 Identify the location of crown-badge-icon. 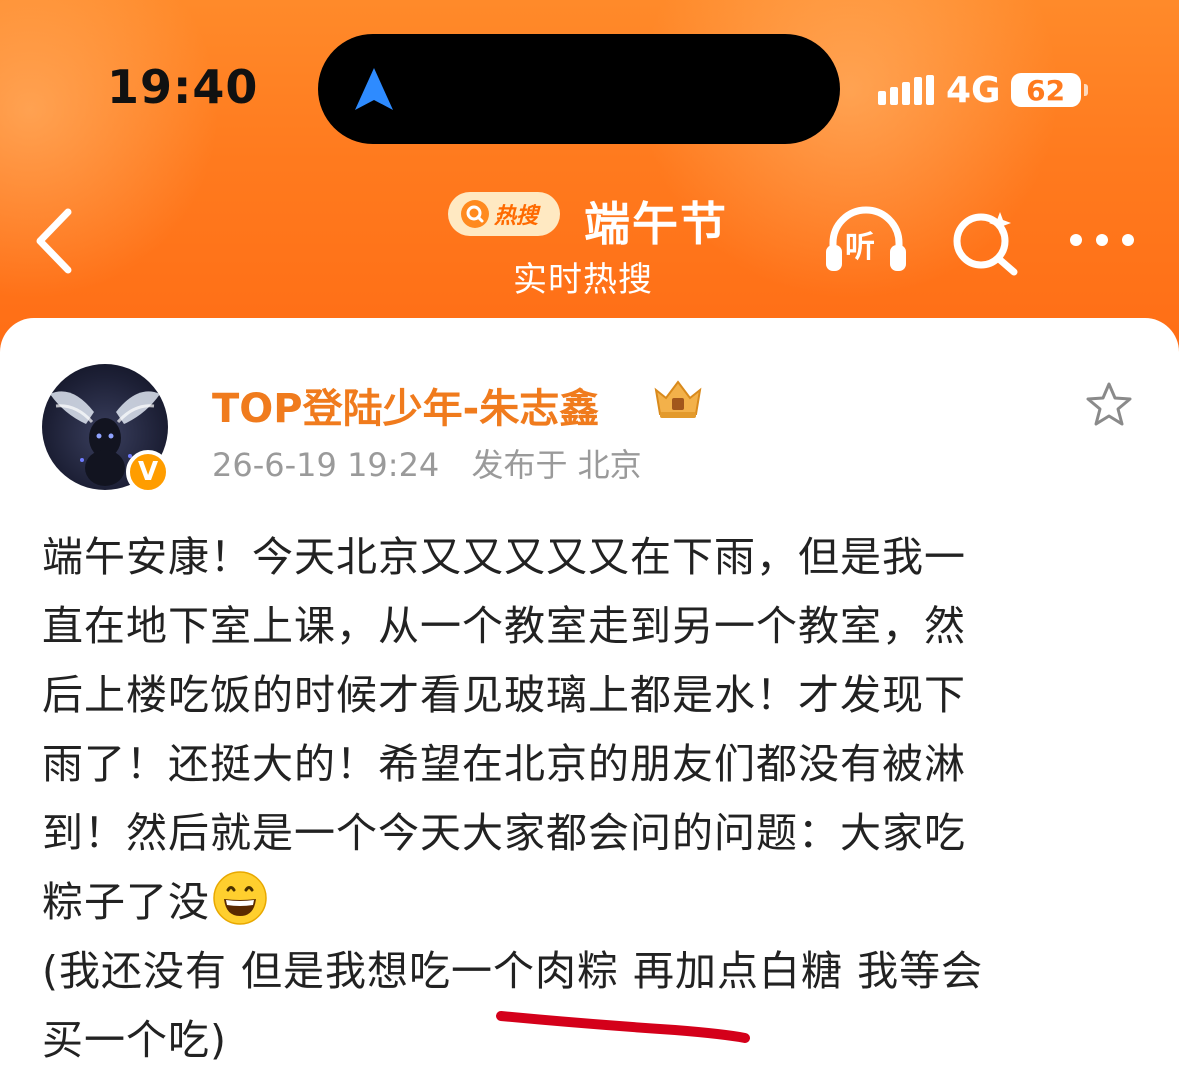
(678, 399).